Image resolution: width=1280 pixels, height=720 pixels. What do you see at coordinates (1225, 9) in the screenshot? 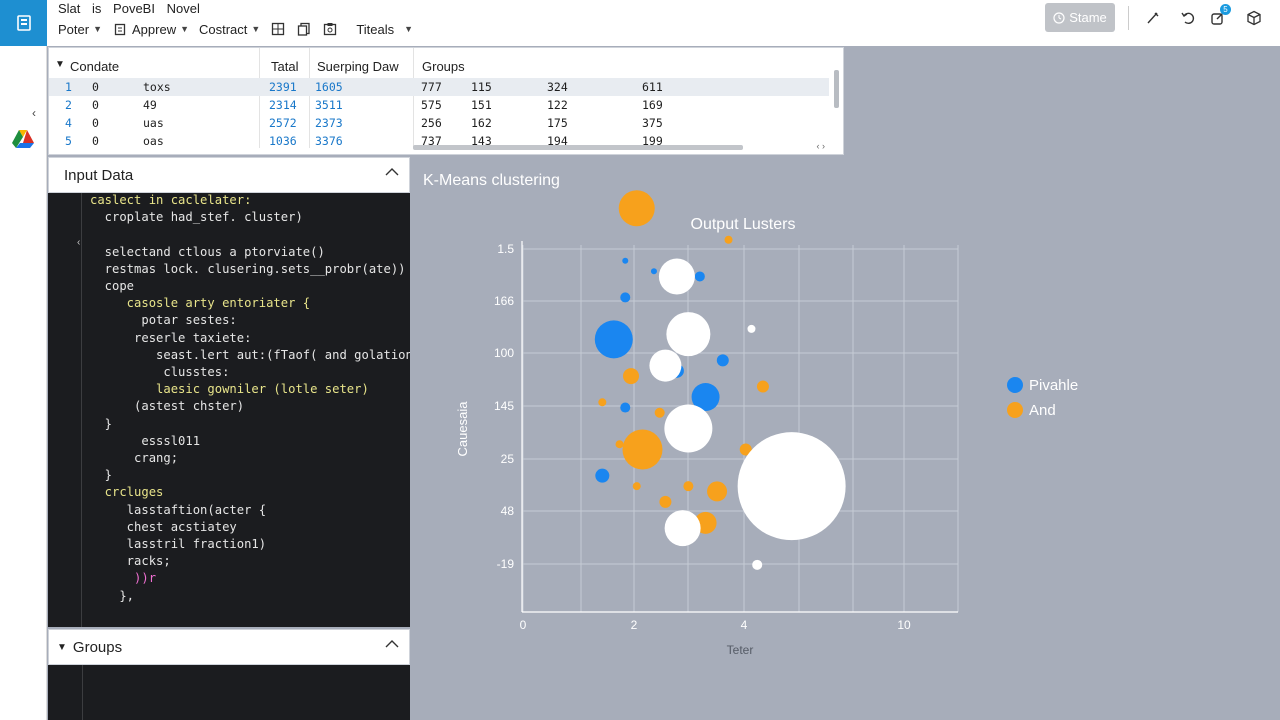
I see `notification-badge: 5` at bounding box center [1225, 9].